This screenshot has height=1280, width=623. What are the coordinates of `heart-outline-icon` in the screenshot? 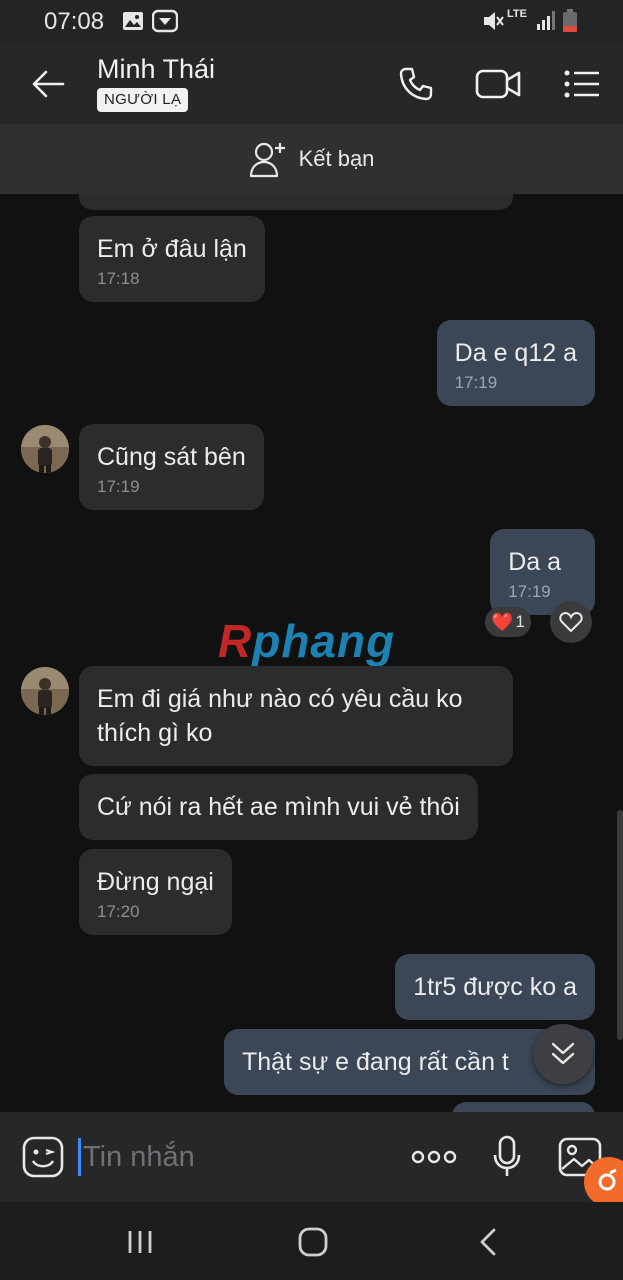 It's located at (571, 622).